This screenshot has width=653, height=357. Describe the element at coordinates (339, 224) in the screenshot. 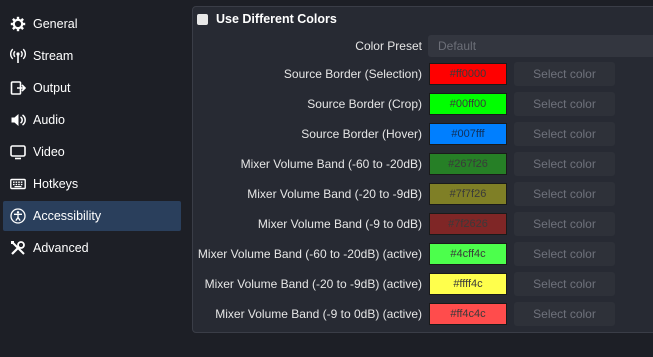

I see `color-setting-label: Mixer Volume Band (-9 to 0dB)` at that location.